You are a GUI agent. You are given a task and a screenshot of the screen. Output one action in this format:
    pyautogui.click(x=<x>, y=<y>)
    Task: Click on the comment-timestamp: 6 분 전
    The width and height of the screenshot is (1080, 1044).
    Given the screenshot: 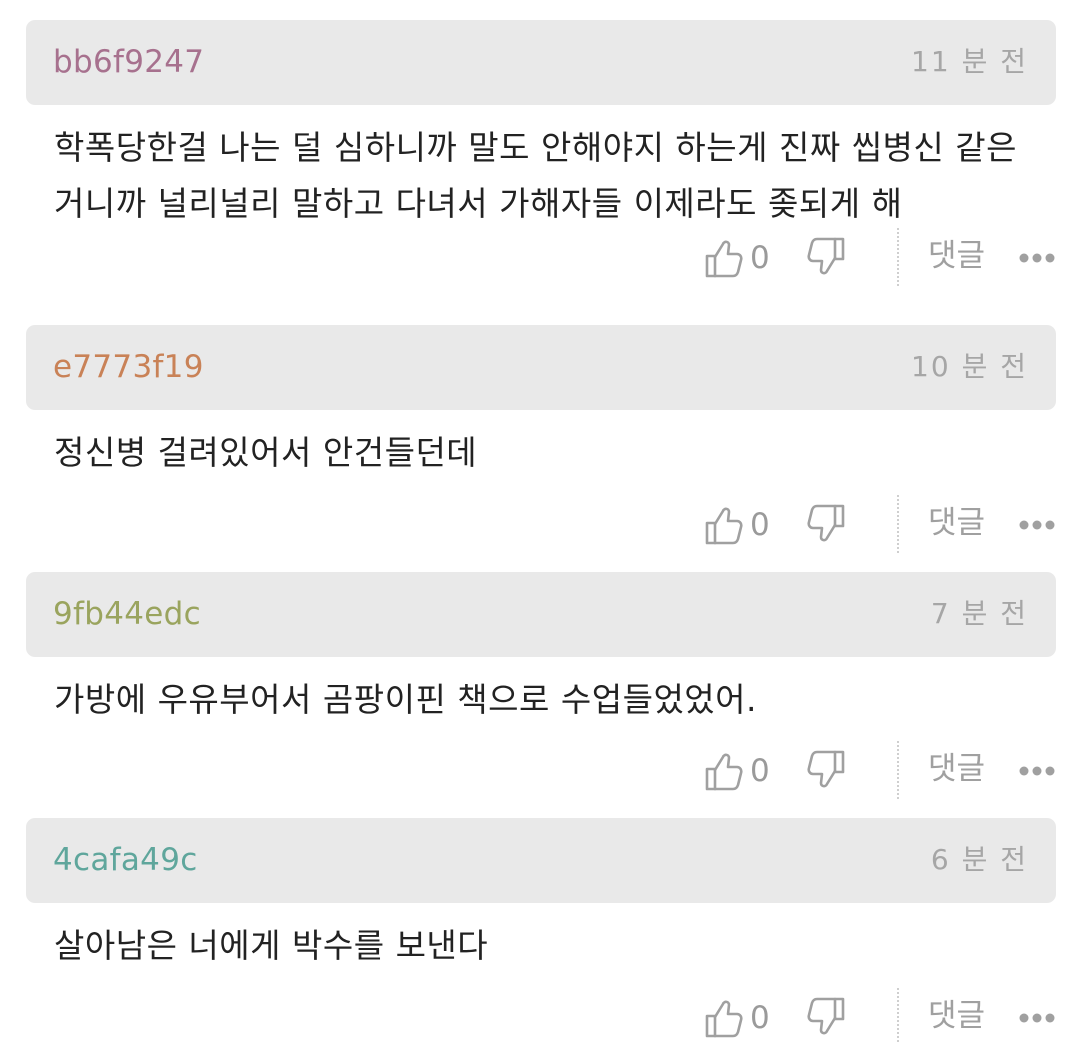 What is the action you would take?
    pyautogui.click(x=979, y=859)
    